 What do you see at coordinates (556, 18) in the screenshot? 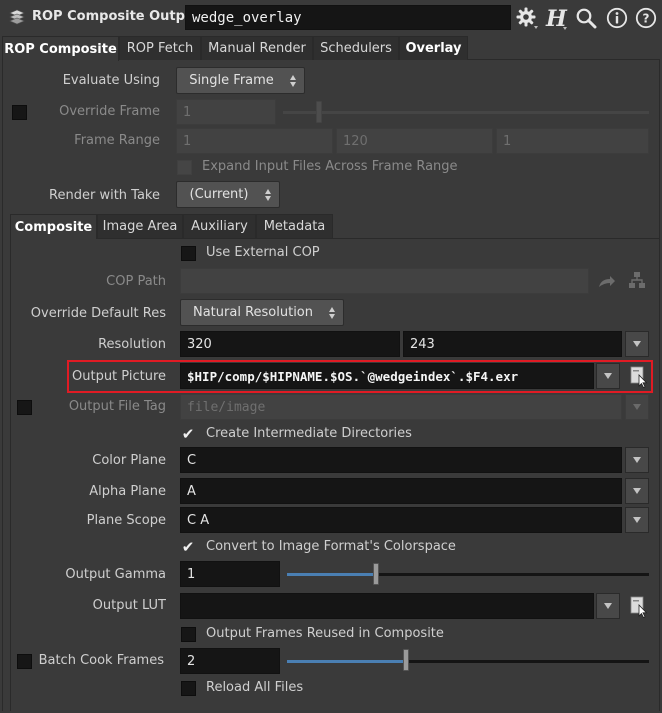
I see `houdini-help-icon: H` at bounding box center [556, 18].